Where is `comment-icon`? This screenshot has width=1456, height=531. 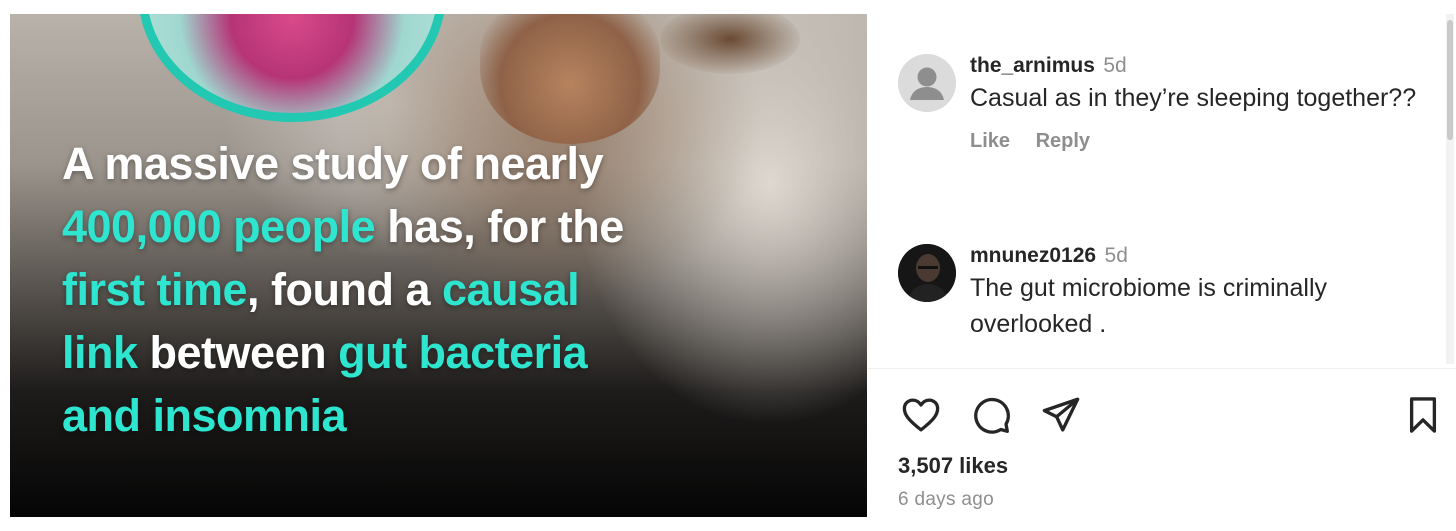 comment-icon is located at coordinates (992, 415).